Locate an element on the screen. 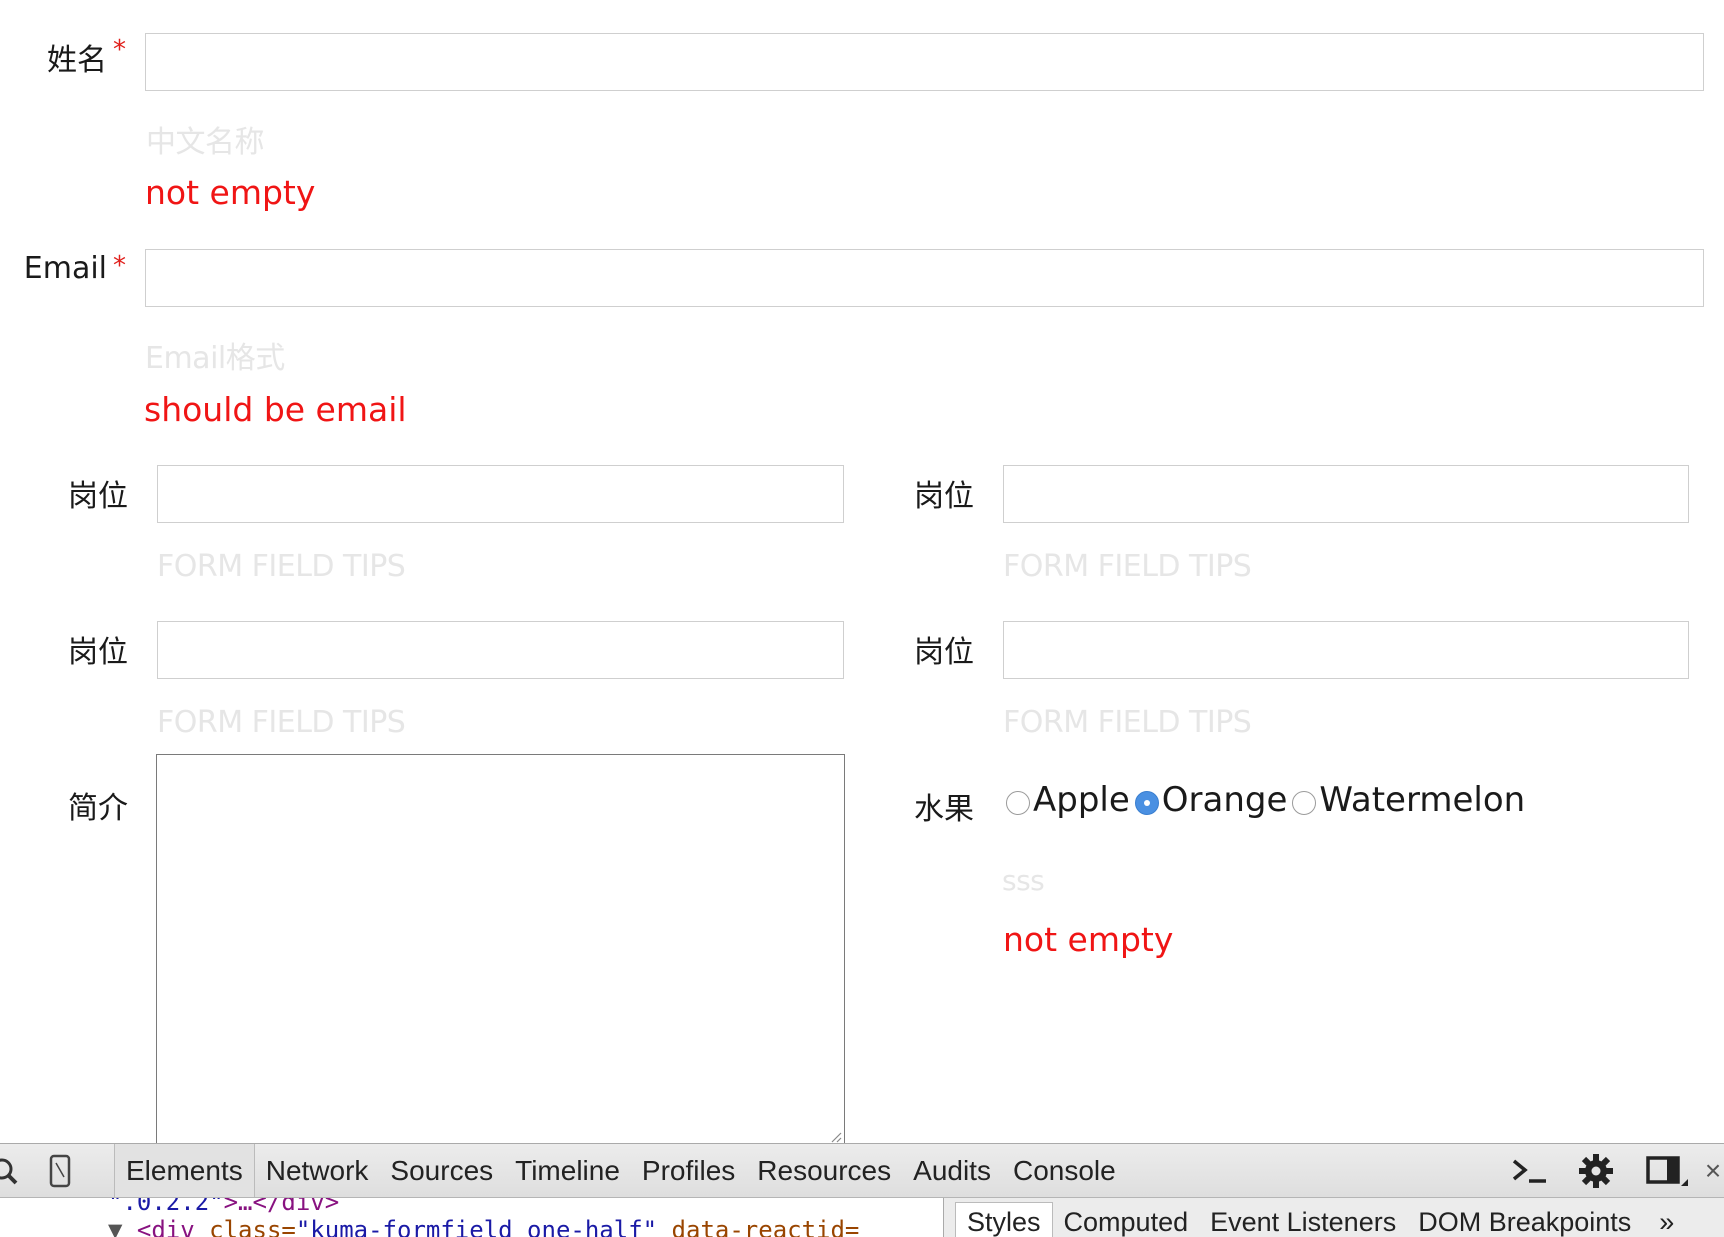  tab-event-listeners: Event Listeners is located at coordinates (1303, 1220).